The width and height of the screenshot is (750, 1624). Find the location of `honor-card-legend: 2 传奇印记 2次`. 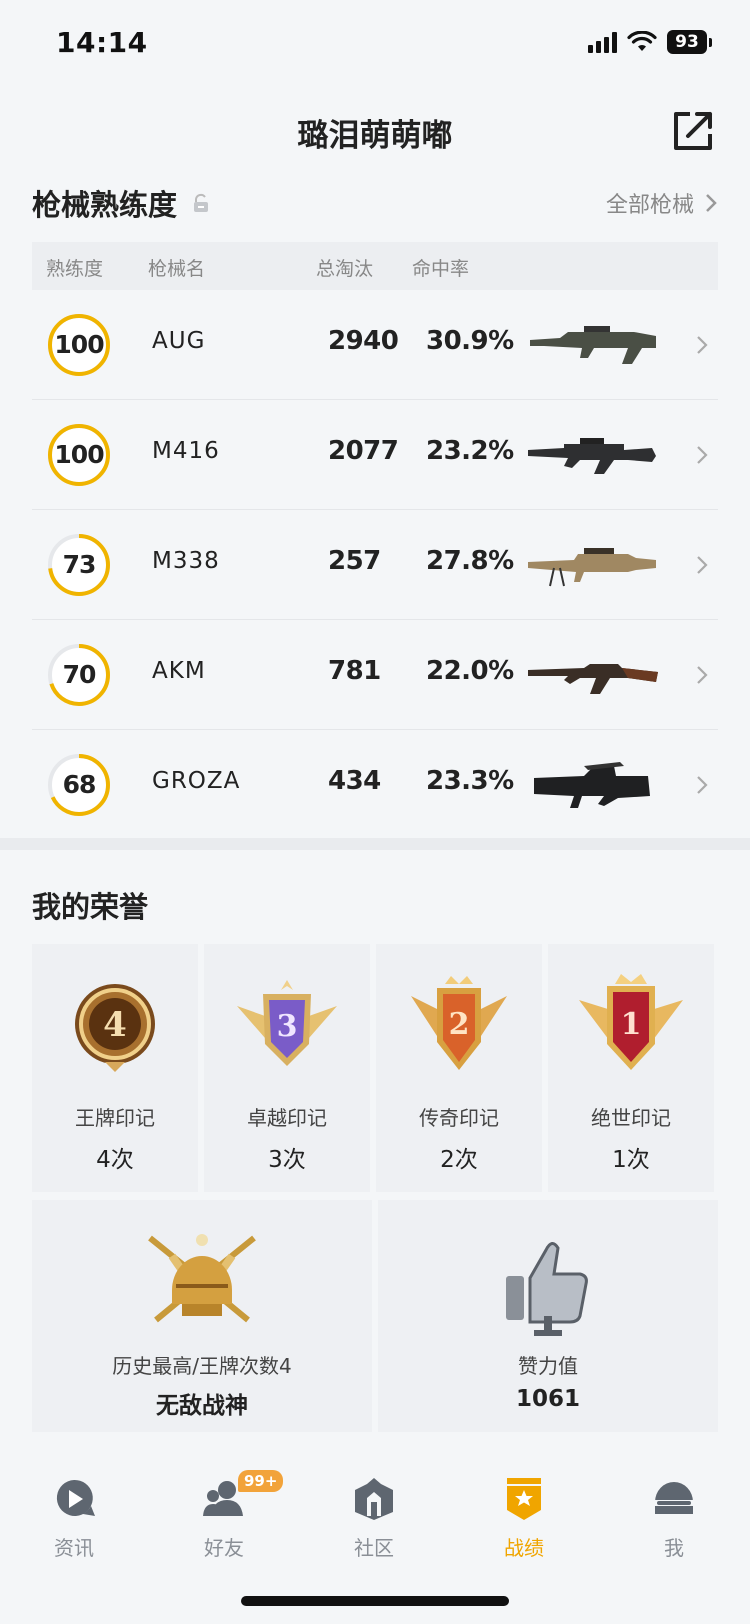

honor-card-legend: 2 传奇印记 2次 is located at coordinates (459, 1068).